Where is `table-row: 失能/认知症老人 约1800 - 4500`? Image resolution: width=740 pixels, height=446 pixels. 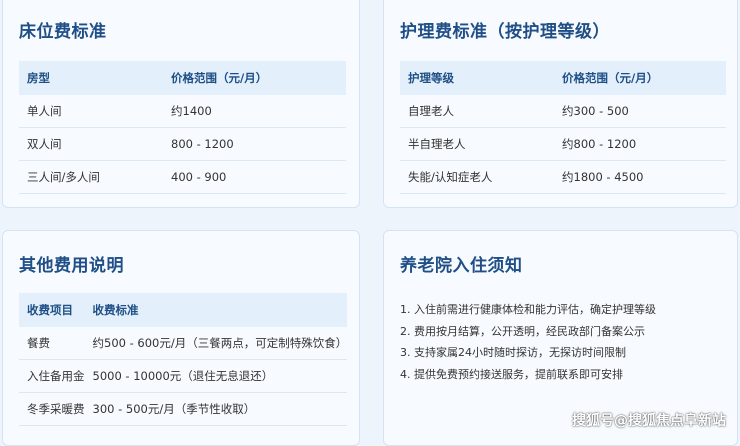 table-row: 失能/认知症老人 约1800 - 4500 is located at coordinates (563, 177).